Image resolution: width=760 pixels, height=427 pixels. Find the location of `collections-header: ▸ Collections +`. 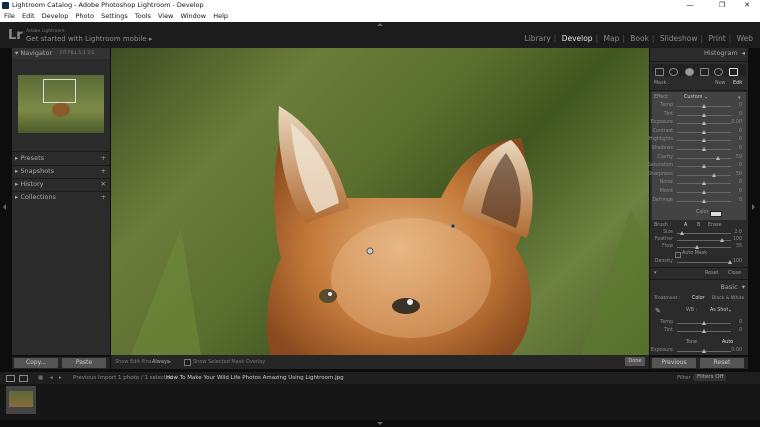

collections-header: ▸ Collections + is located at coordinates (61, 197).